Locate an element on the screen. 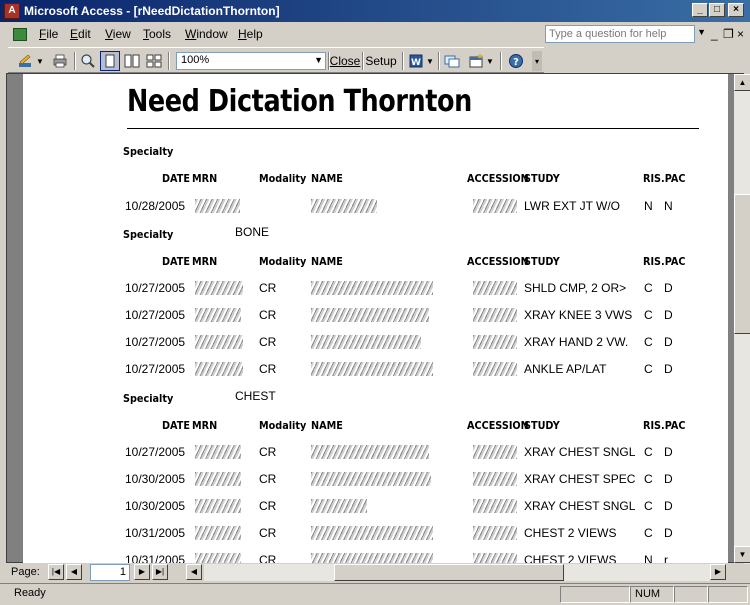  cell-study: XRAY HAND 2 VW. is located at coordinates (576, 342).